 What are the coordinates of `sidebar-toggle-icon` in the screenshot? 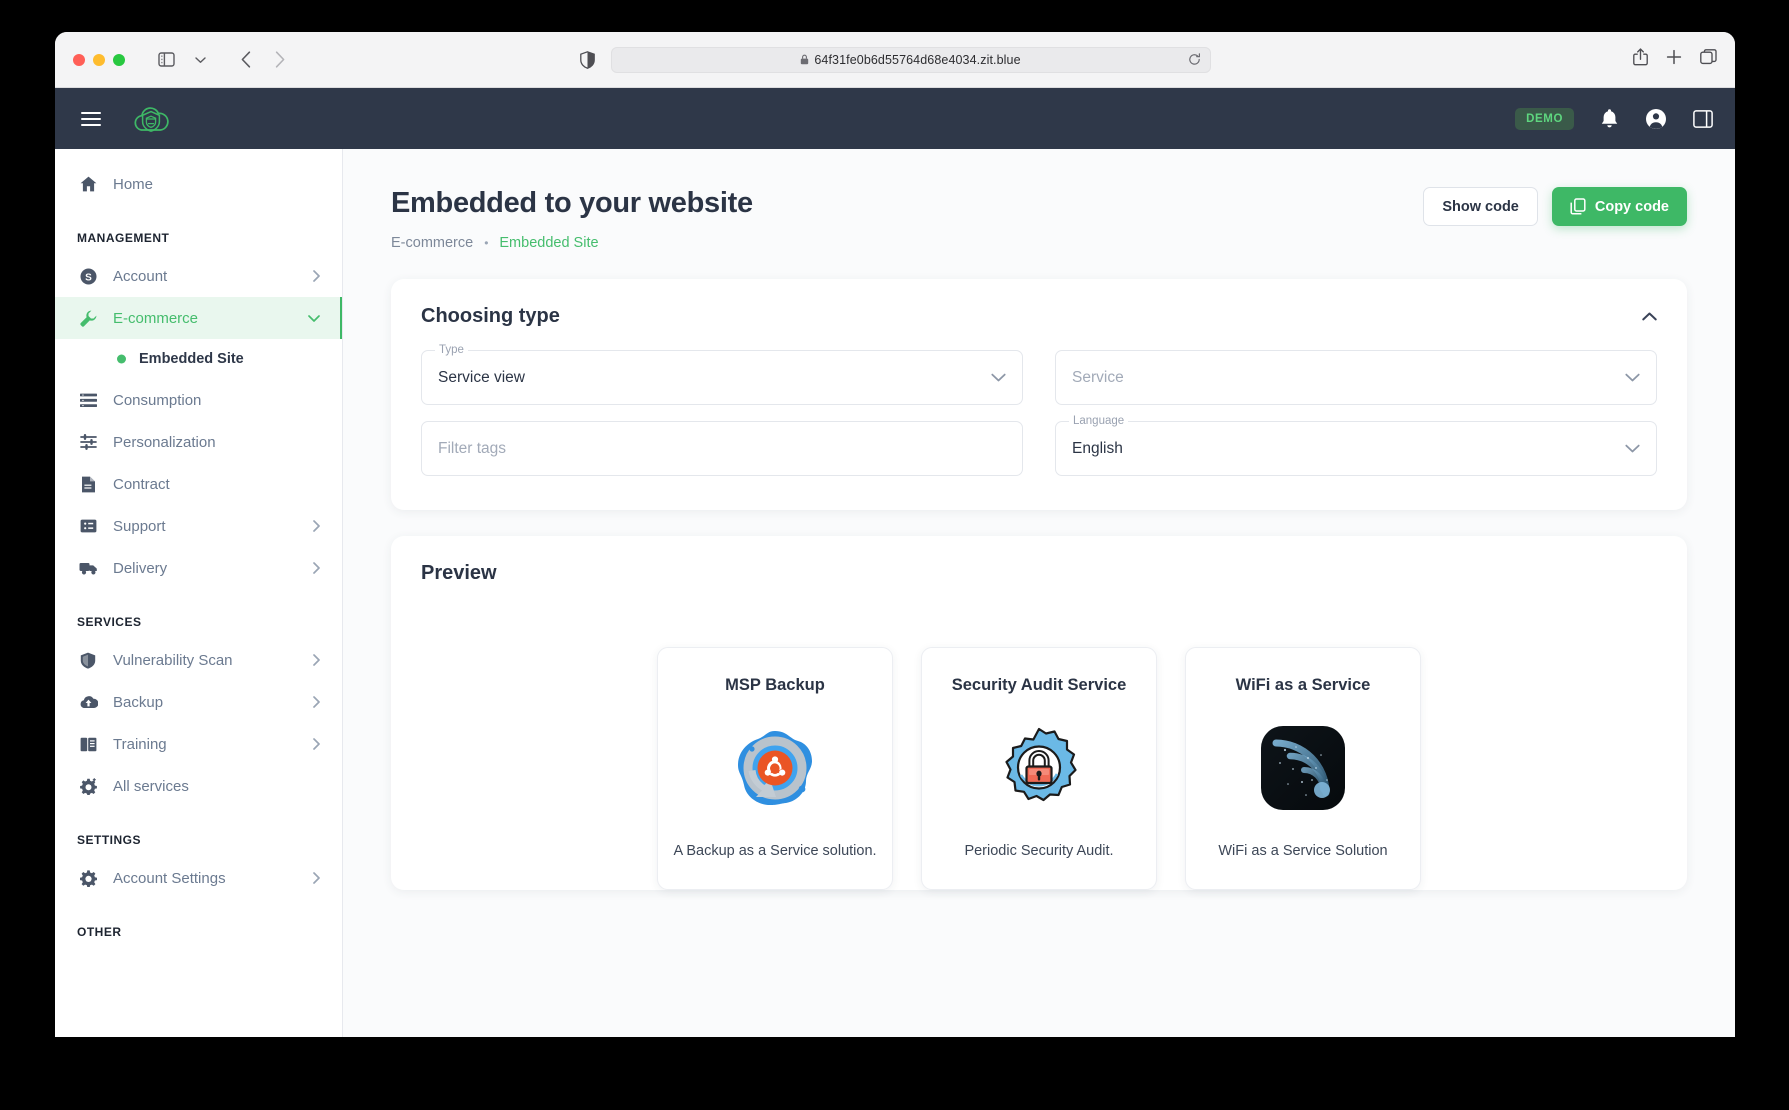 It's located at (166, 60).